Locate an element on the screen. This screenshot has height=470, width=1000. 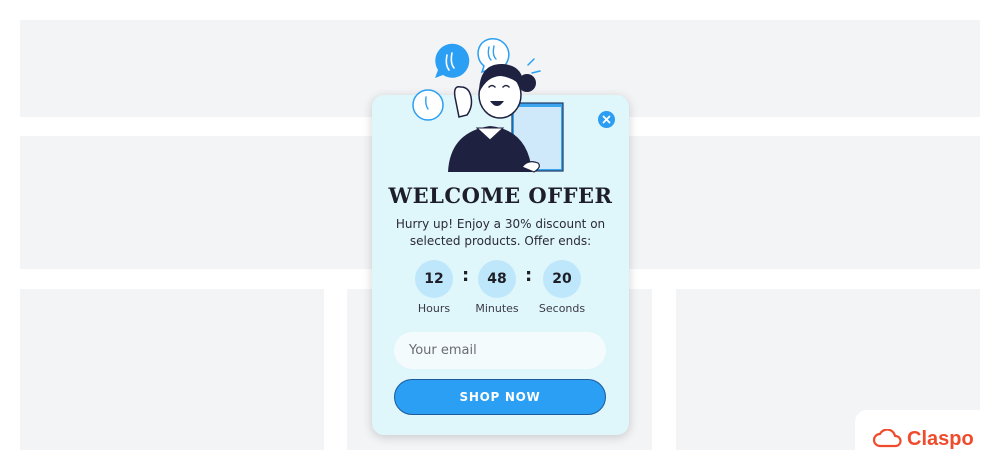
cloud-logo-icon is located at coordinates (887, 438).